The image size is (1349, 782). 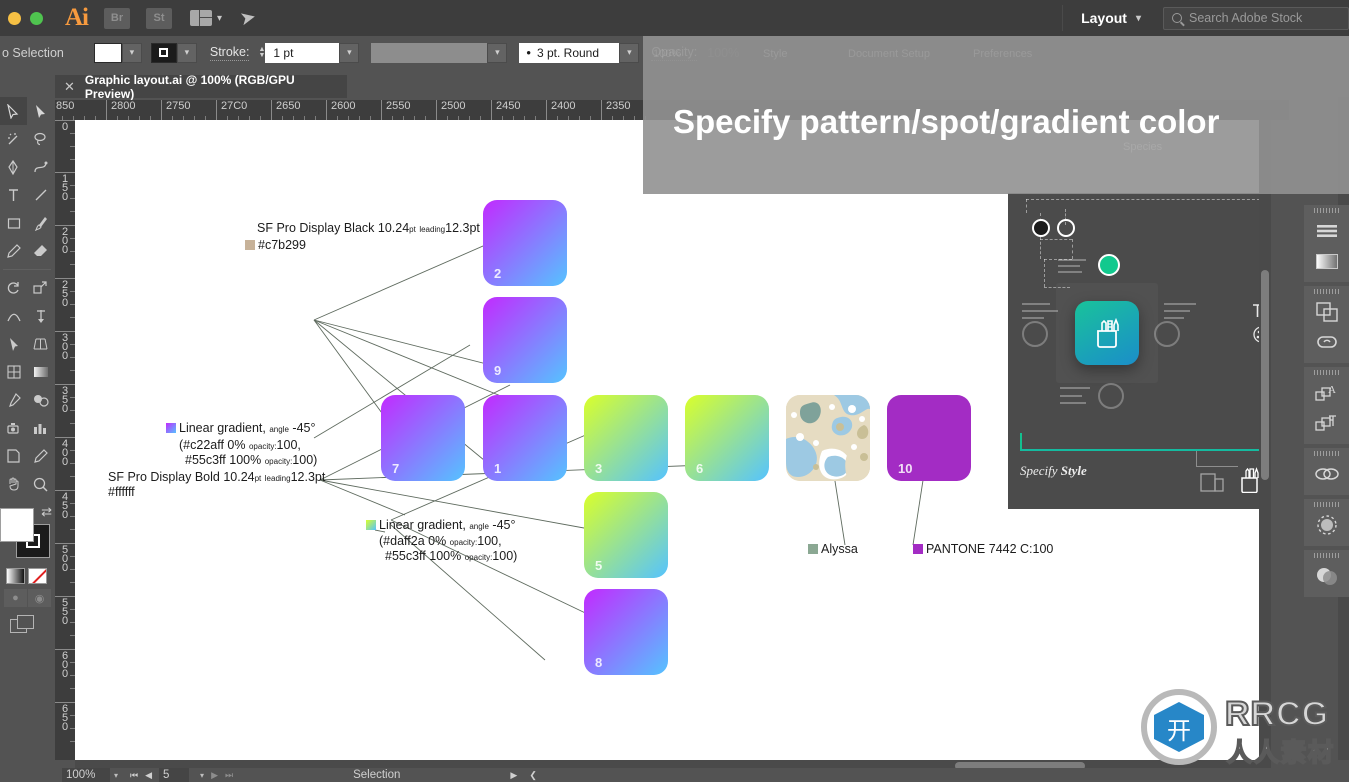 What do you see at coordinates (429, 52) in the screenshot?
I see `variable-width-profile` at bounding box center [429, 52].